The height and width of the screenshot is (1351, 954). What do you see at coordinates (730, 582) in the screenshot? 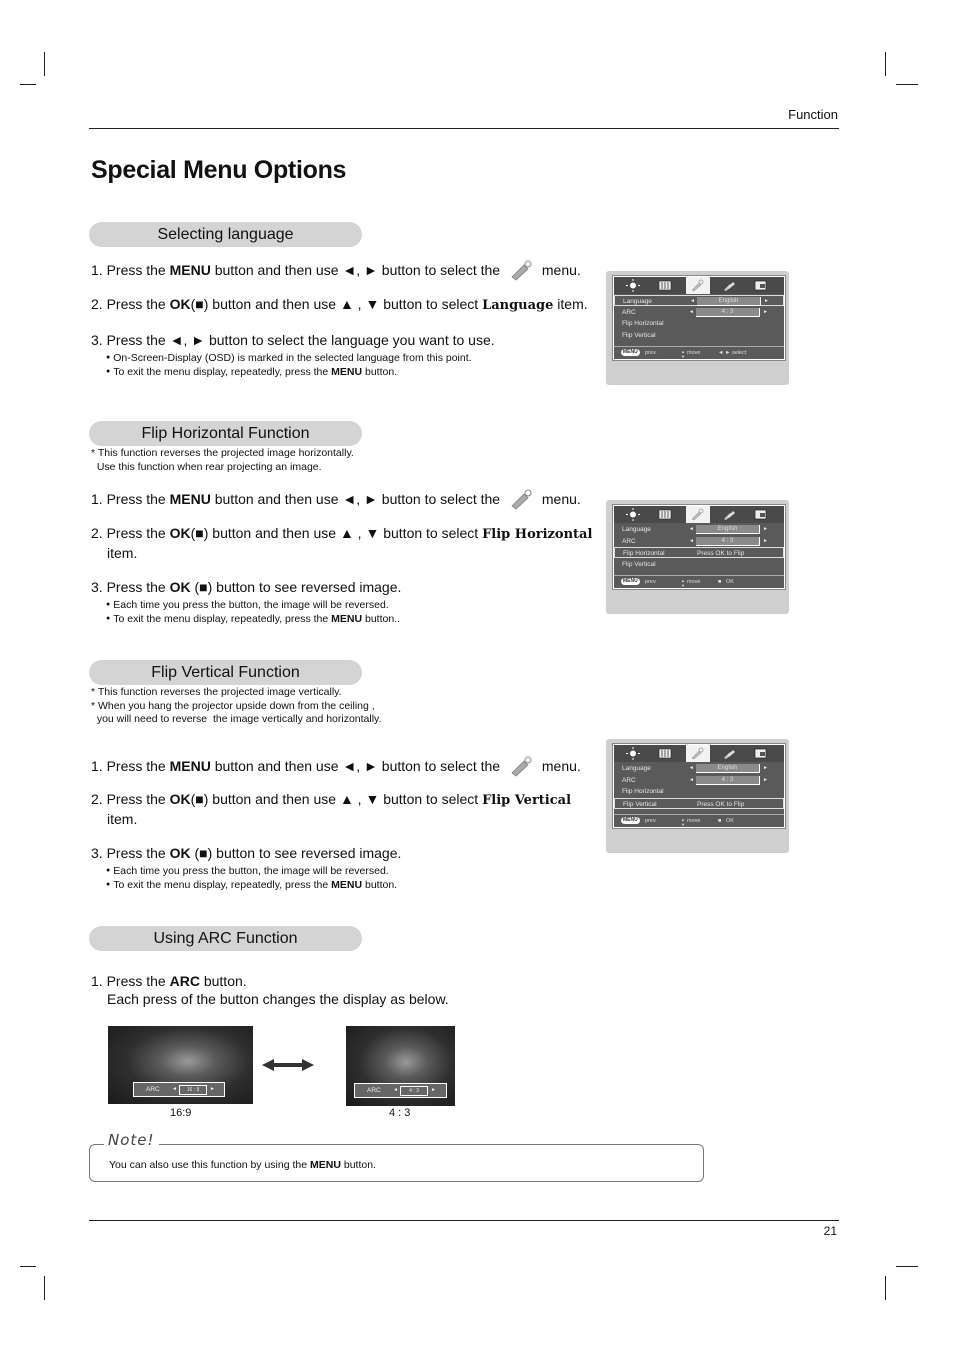
I see `footer-action-label: OK` at bounding box center [730, 582].